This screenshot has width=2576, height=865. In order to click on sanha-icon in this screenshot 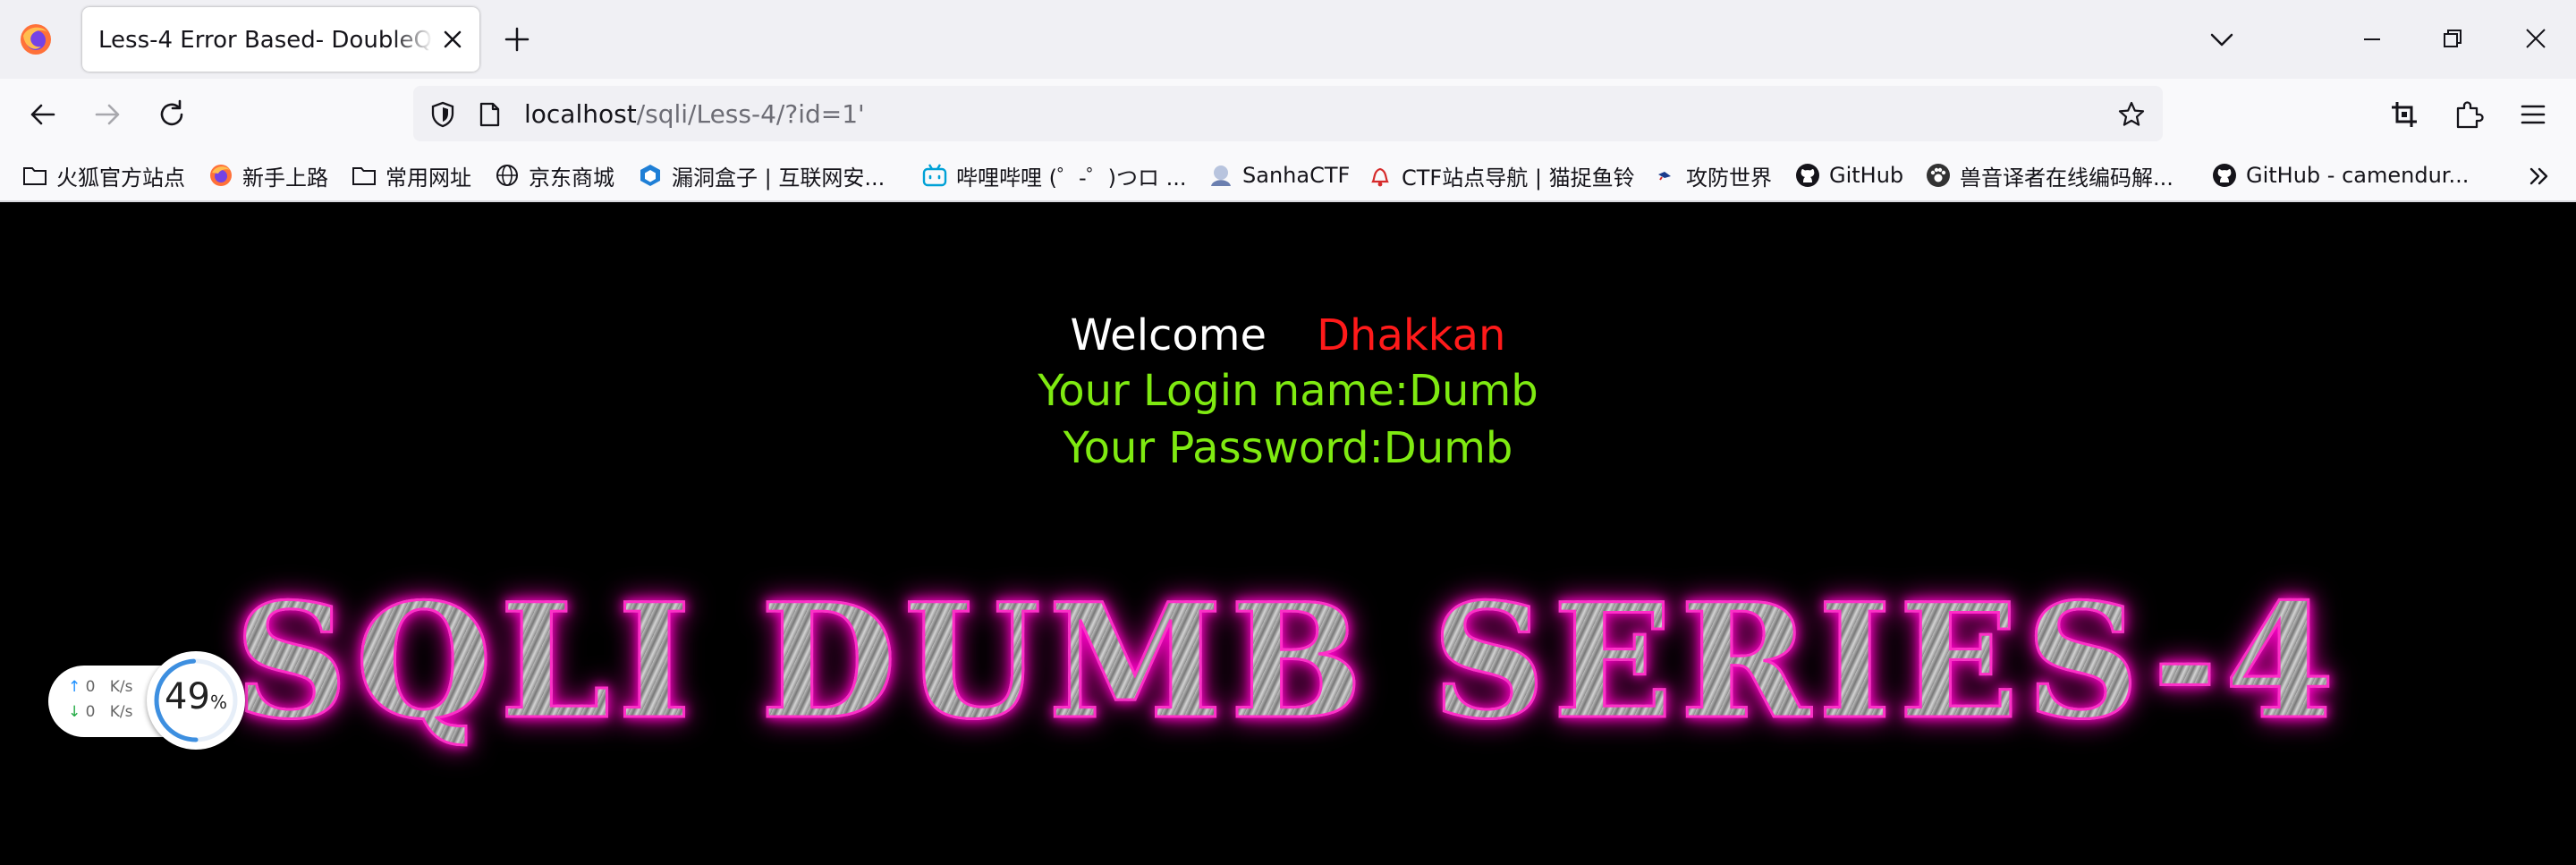, I will do `click(1221, 175)`.